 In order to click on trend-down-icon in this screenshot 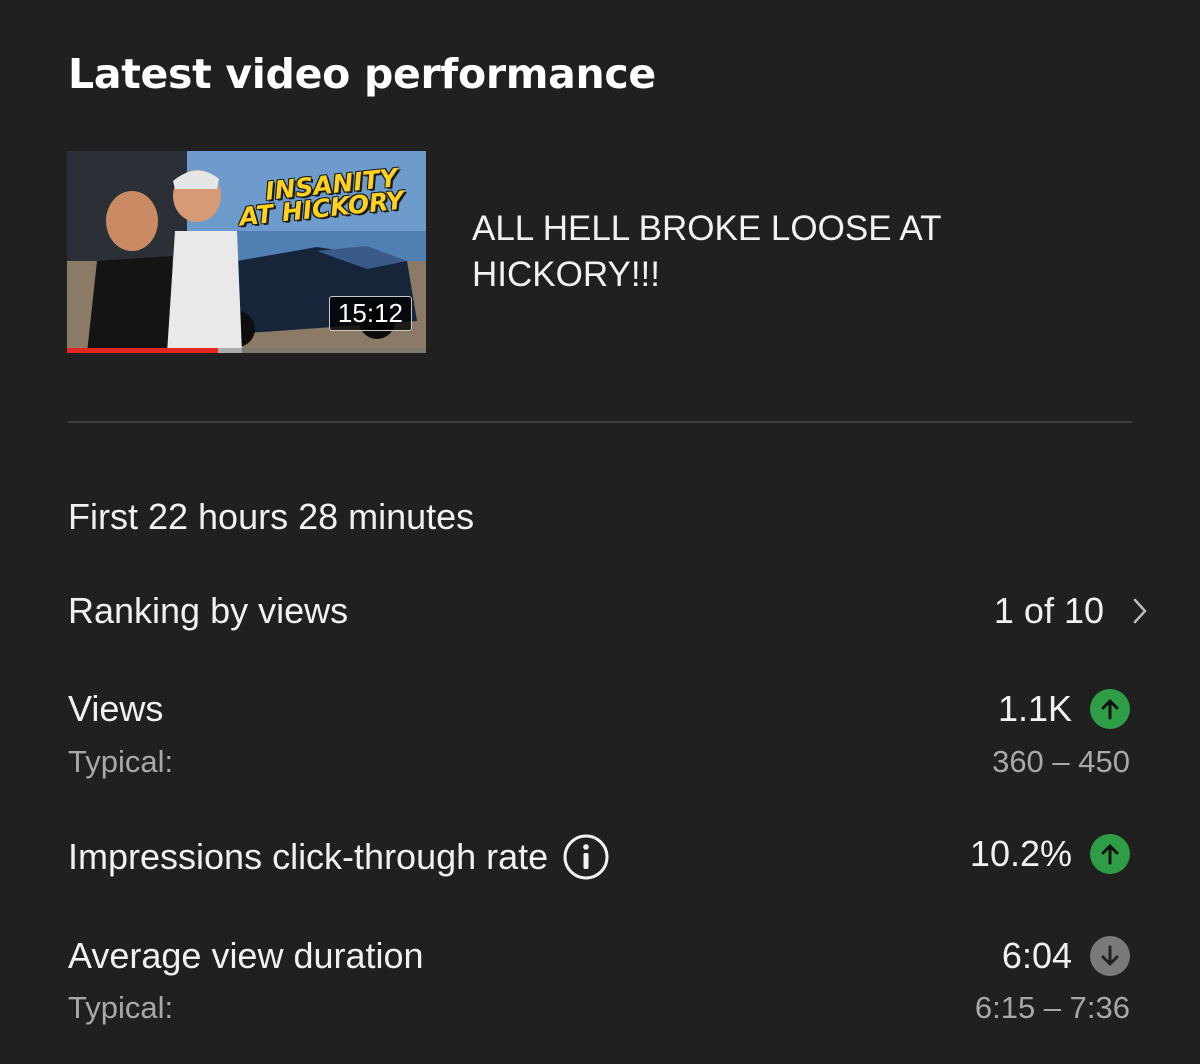, I will do `click(1110, 956)`.